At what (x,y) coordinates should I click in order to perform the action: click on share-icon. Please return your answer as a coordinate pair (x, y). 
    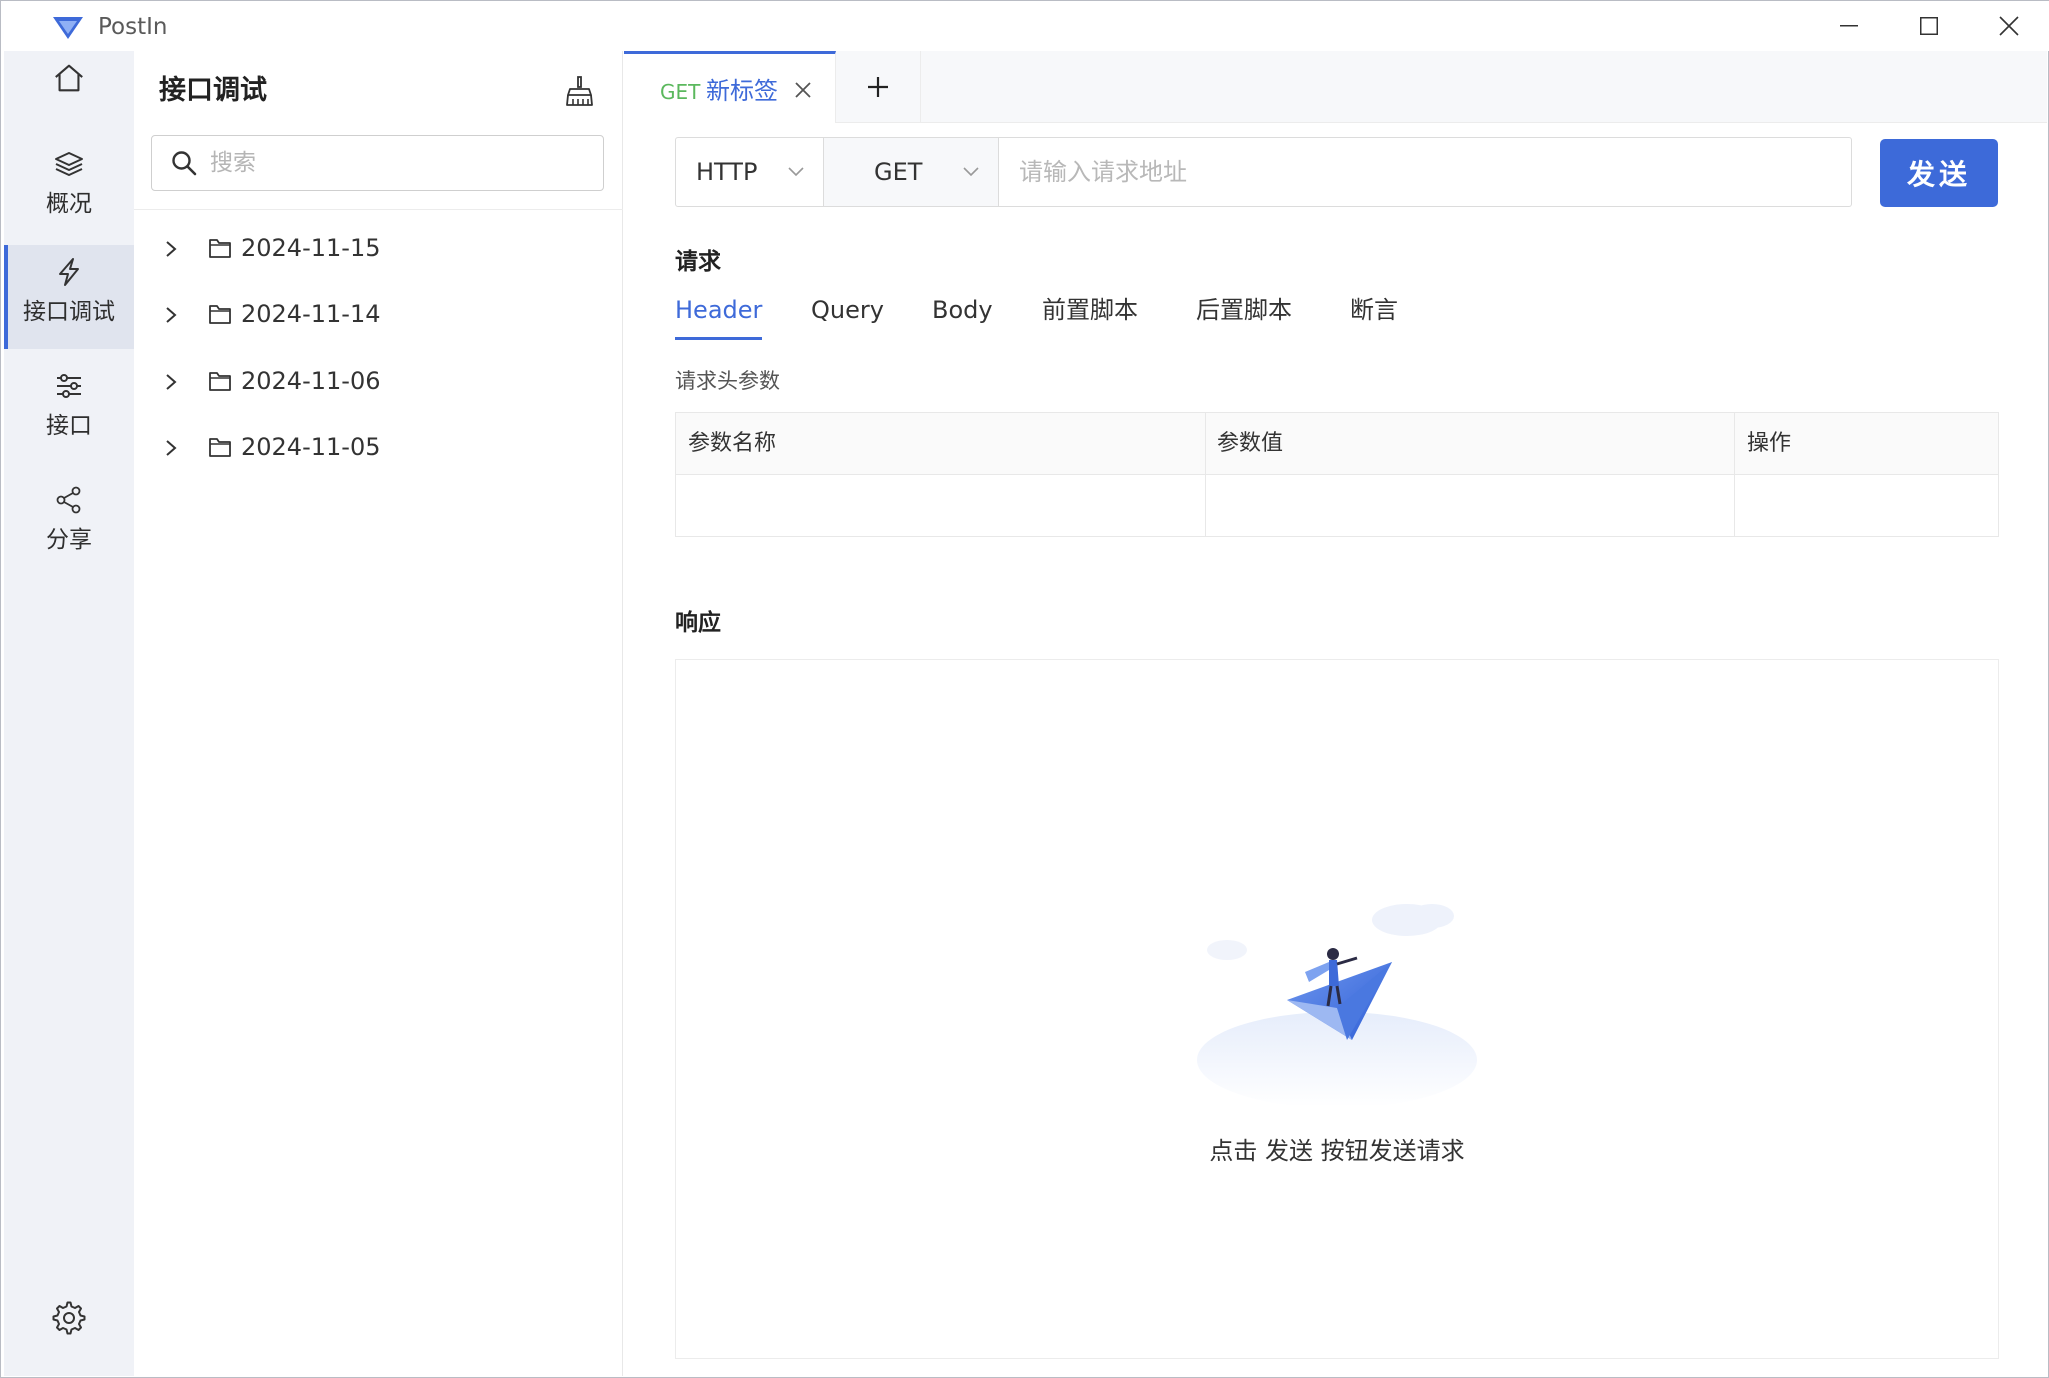
    Looking at the image, I should click on (69, 500).